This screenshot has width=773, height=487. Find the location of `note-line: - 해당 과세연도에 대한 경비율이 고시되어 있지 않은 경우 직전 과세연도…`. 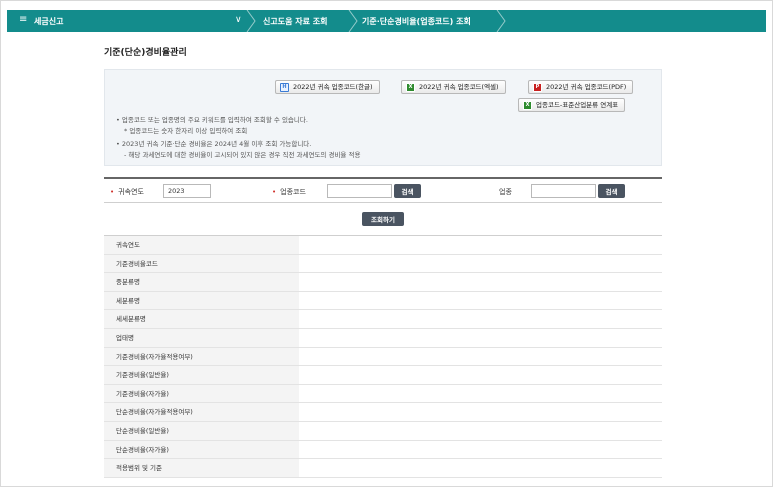

note-line: - 해당 과세연도에 대한 경비율이 고시되어 있지 않은 경우 직전 과세연도… is located at coordinates (242, 155).